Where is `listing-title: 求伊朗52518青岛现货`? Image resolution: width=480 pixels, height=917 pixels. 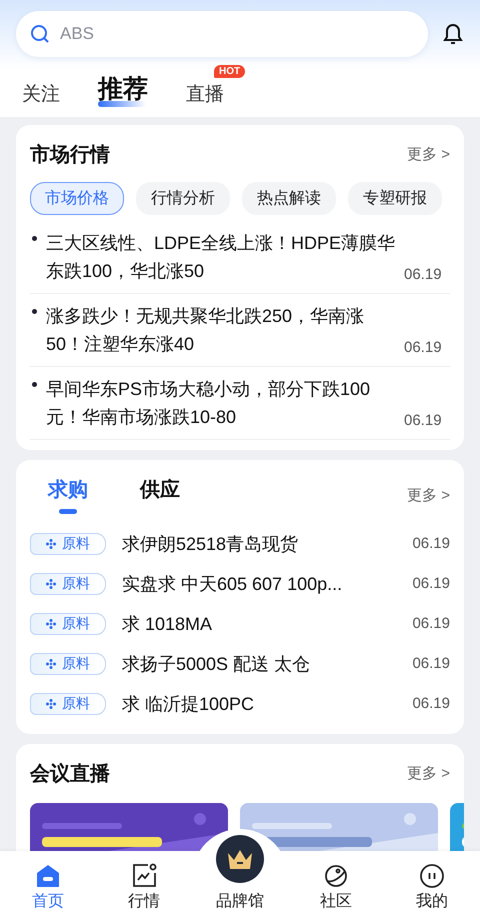
listing-title: 求伊朗52518青岛现货 is located at coordinates (259, 544).